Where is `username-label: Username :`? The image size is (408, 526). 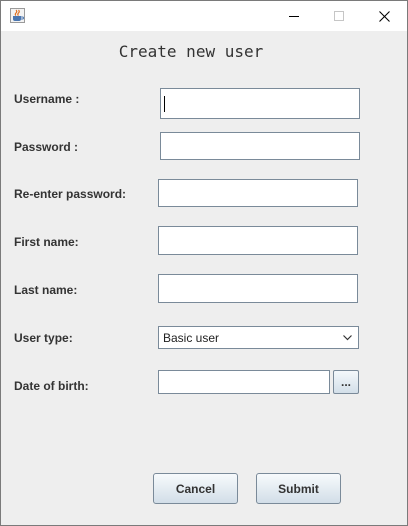
username-label: Username : is located at coordinates (47, 99).